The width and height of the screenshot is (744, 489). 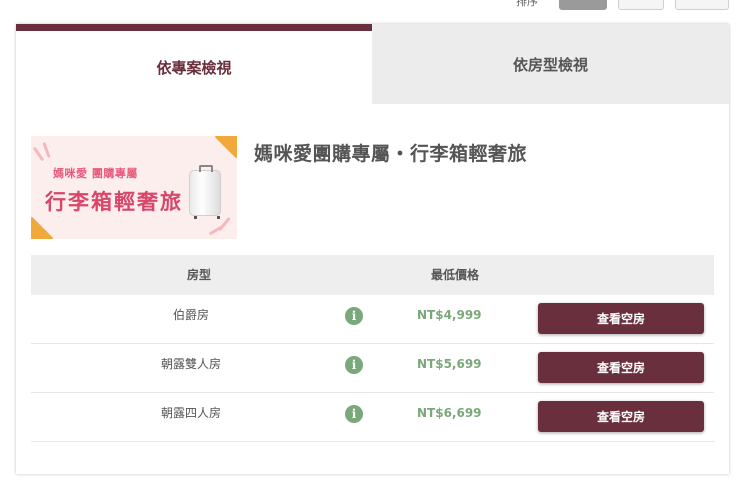 I want to click on room-price: NT$4,999, so click(x=449, y=315).